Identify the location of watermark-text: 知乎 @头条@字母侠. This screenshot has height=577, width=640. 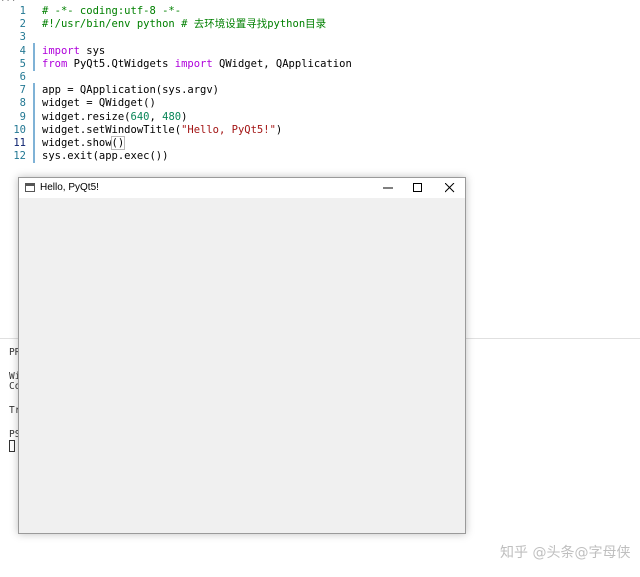
(565, 553).